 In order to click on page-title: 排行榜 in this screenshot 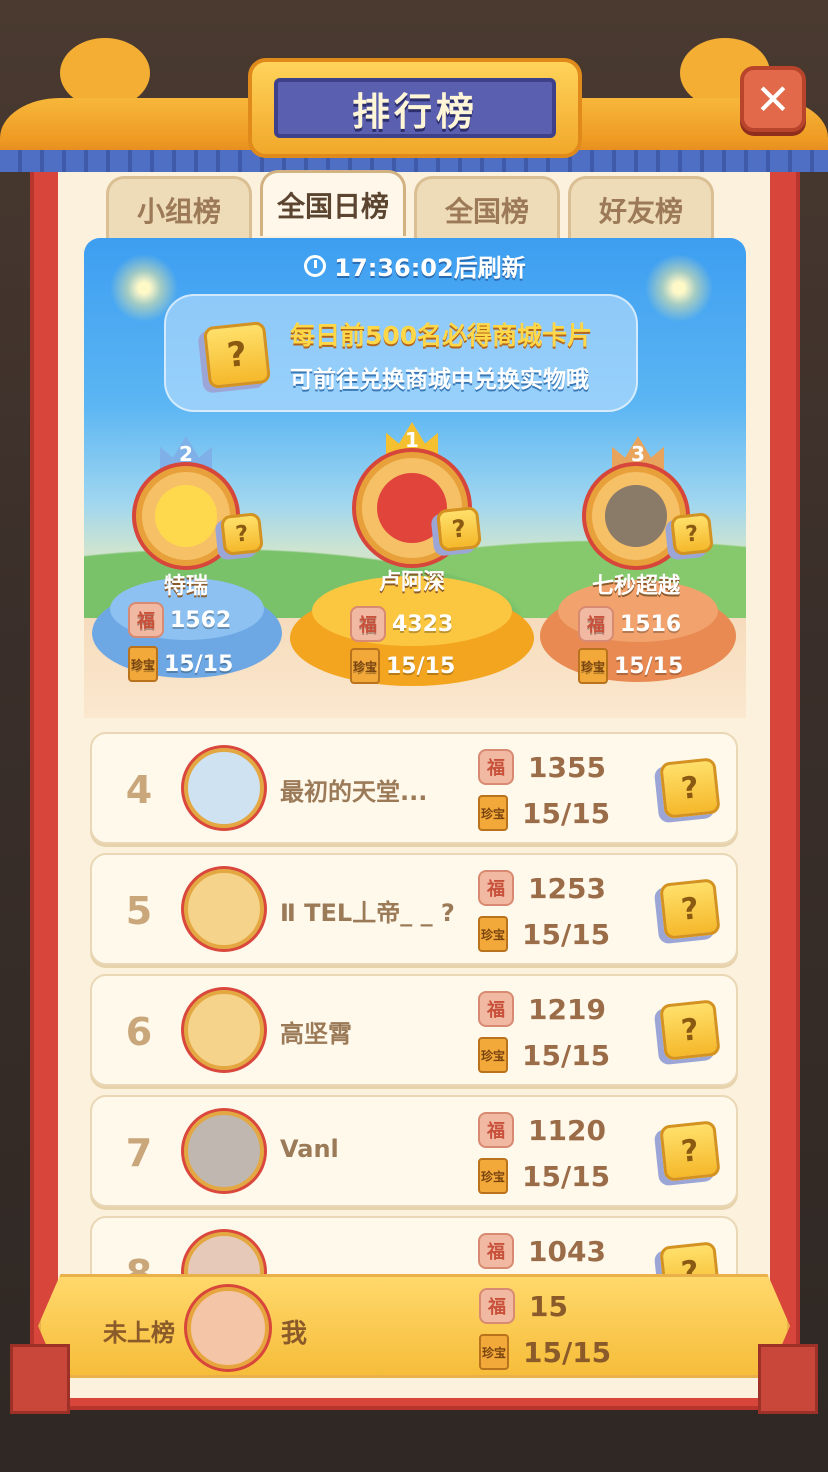, I will do `click(414, 111)`.